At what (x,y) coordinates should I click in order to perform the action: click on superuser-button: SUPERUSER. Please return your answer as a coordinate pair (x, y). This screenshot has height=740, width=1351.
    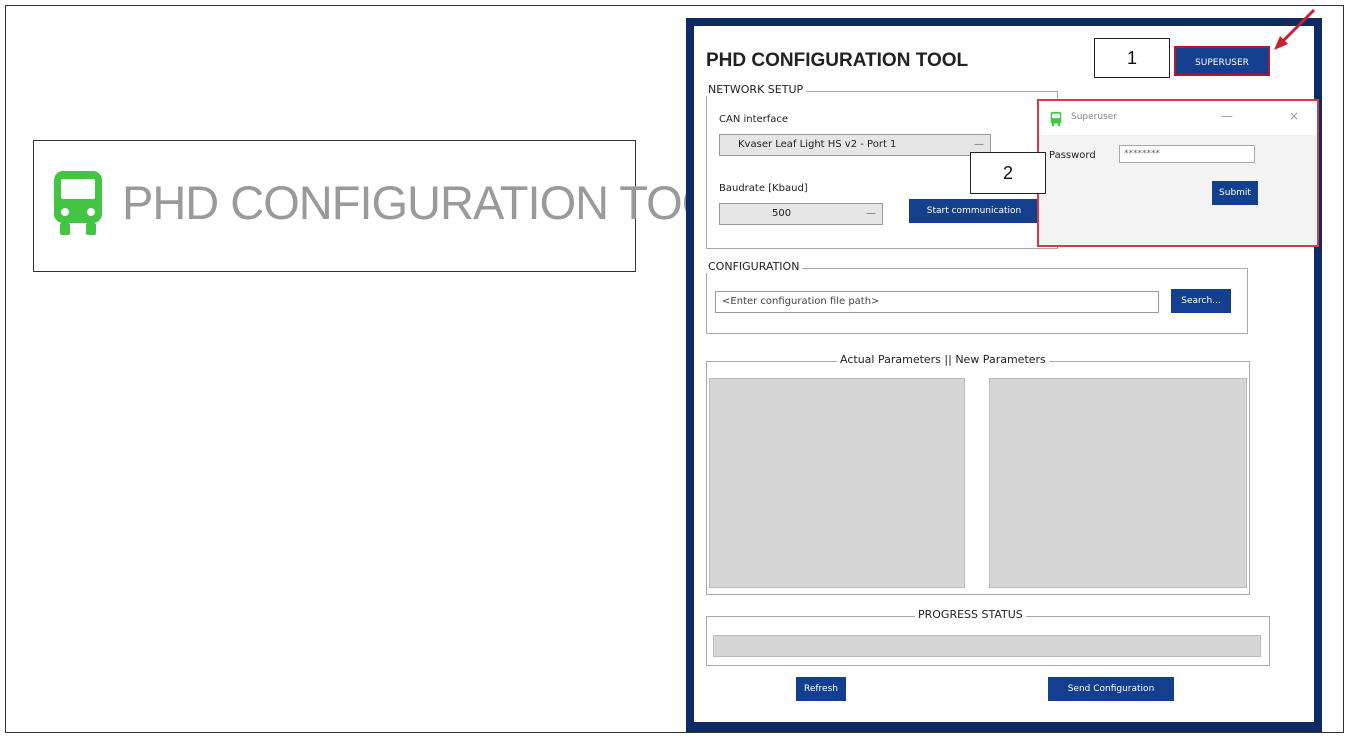
    Looking at the image, I should click on (1222, 61).